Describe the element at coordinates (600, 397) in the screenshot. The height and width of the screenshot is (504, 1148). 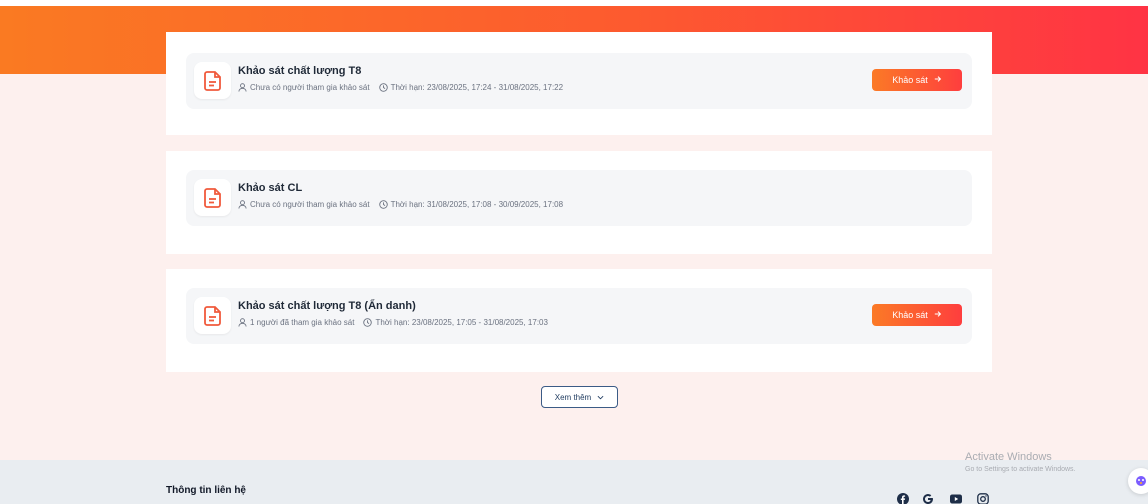
I see `chevron-down-icon` at that location.